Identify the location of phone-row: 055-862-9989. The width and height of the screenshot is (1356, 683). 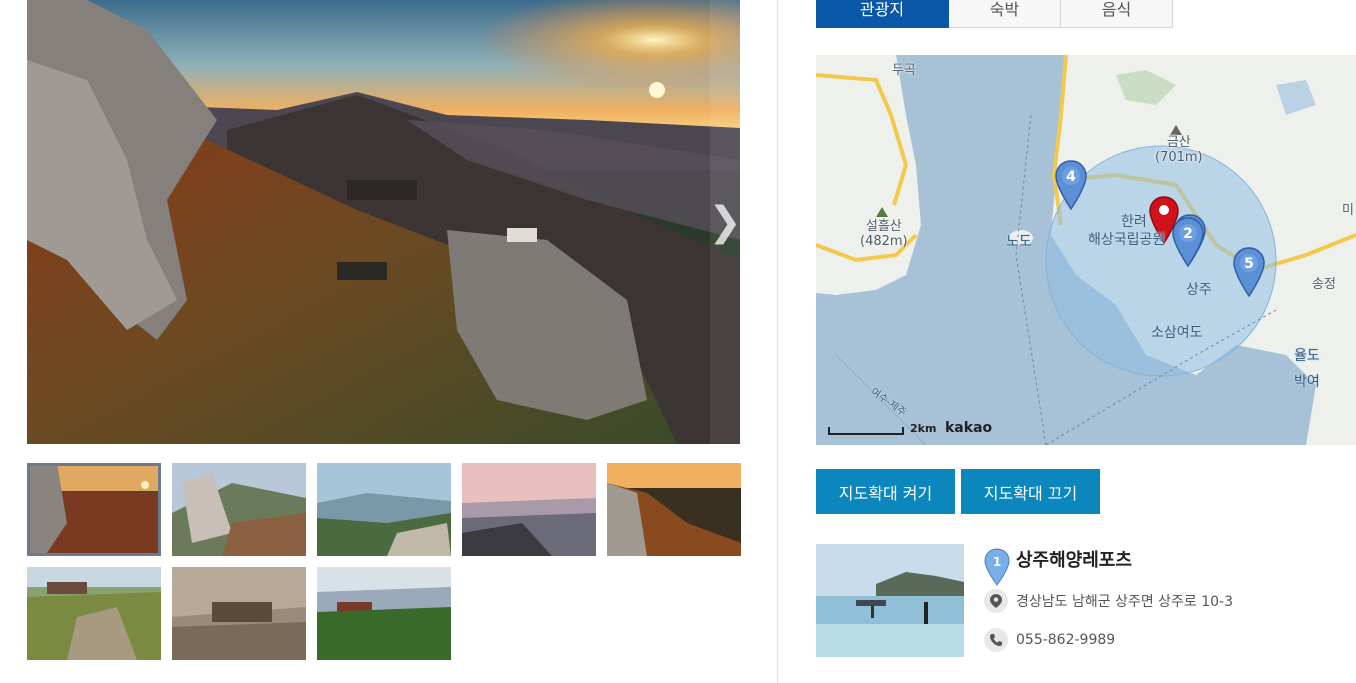
(1049, 640).